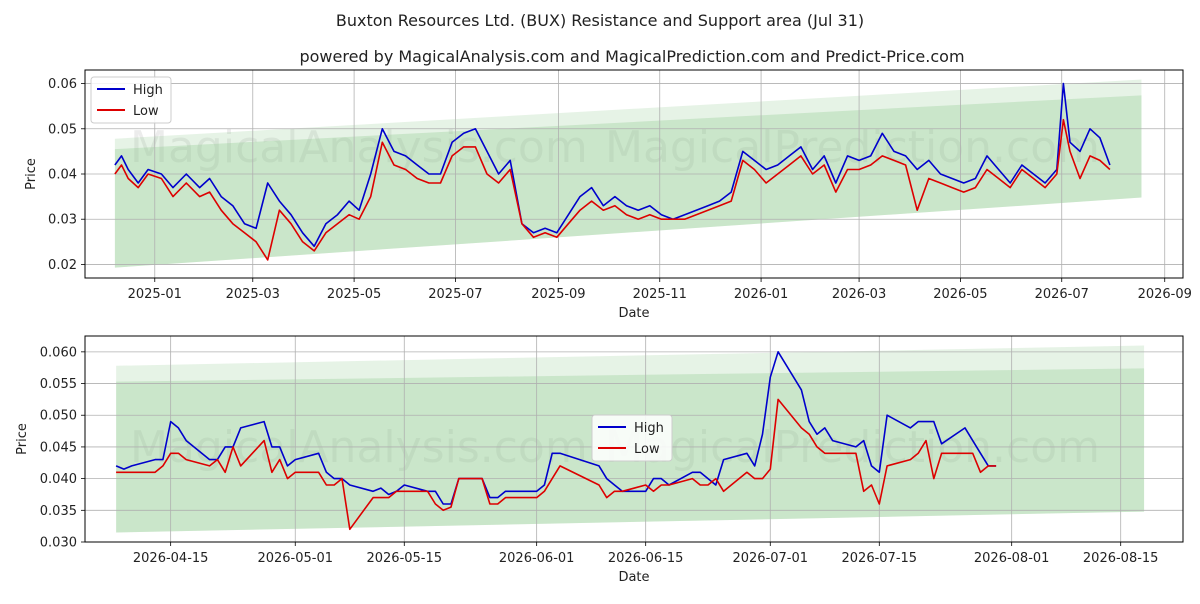 The height and width of the screenshot is (604, 1200). Describe the element at coordinates (770, 558) in the screenshot. I see `x-tick-label: 2026-07-01` at that location.